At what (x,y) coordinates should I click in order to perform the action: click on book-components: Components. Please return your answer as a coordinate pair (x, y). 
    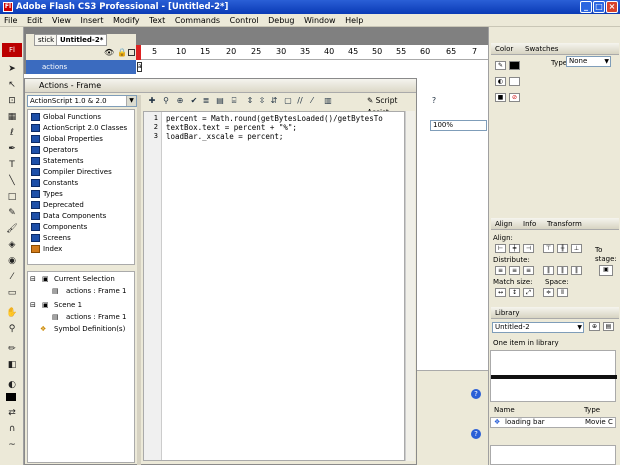
    Looking at the image, I should click on (82, 227).